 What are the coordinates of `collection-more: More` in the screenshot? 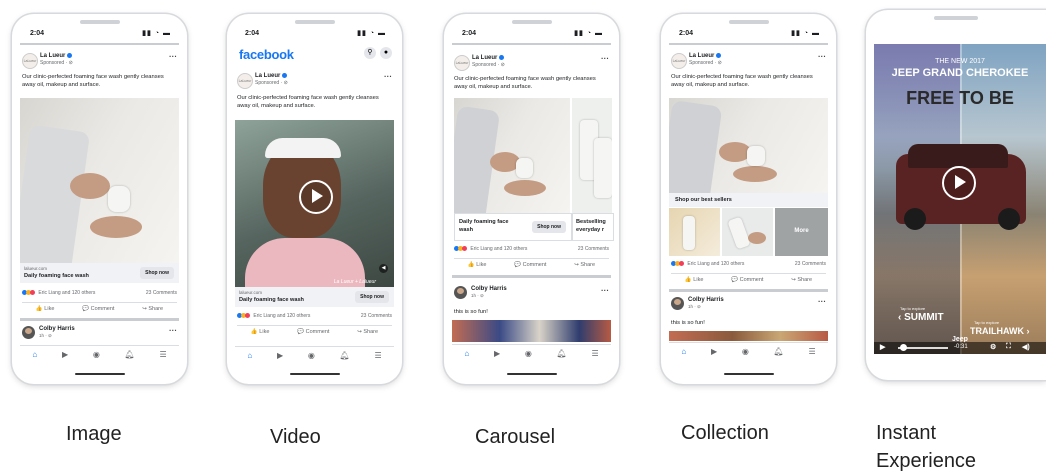 It's located at (801, 232).